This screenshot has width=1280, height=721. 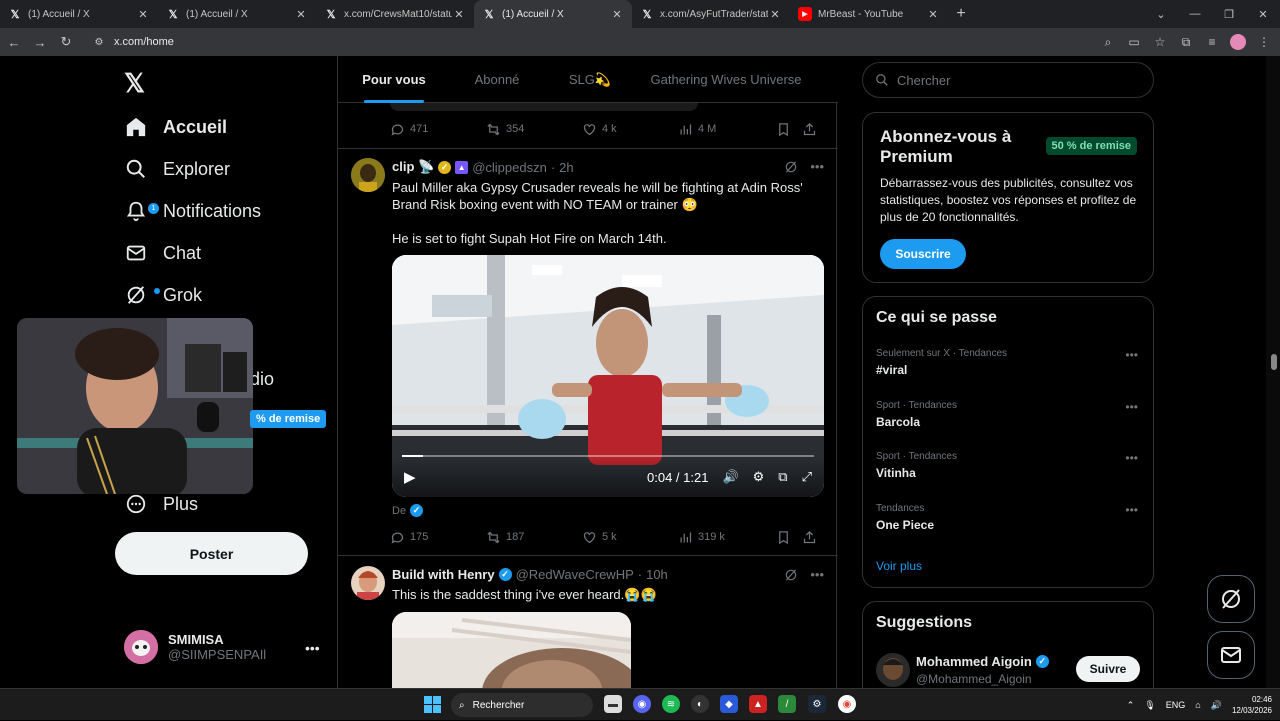 What do you see at coordinates (1160, 42) in the screenshot?
I see `bookmark-star-icon: ☆` at bounding box center [1160, 42].